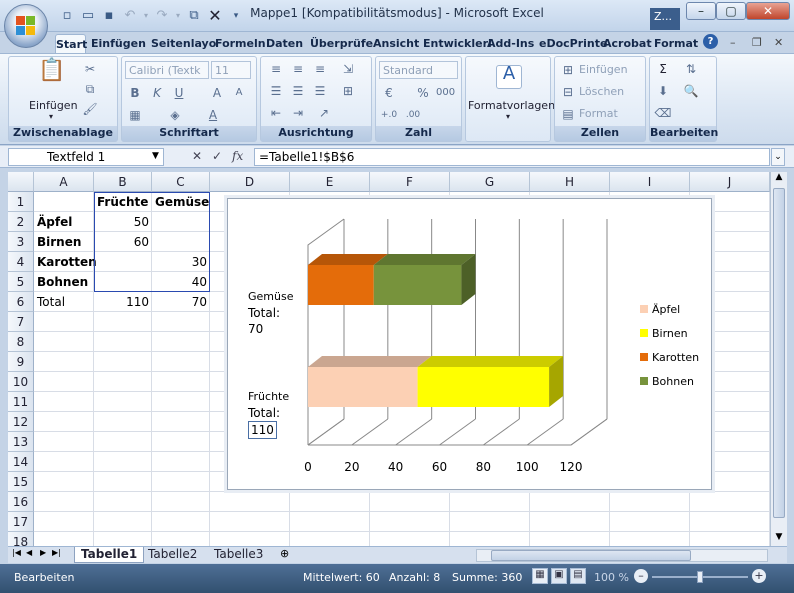 The width and height of the screenshot is (794, 593). I want to click on zoom-out-icon: –, so click(641, 576).